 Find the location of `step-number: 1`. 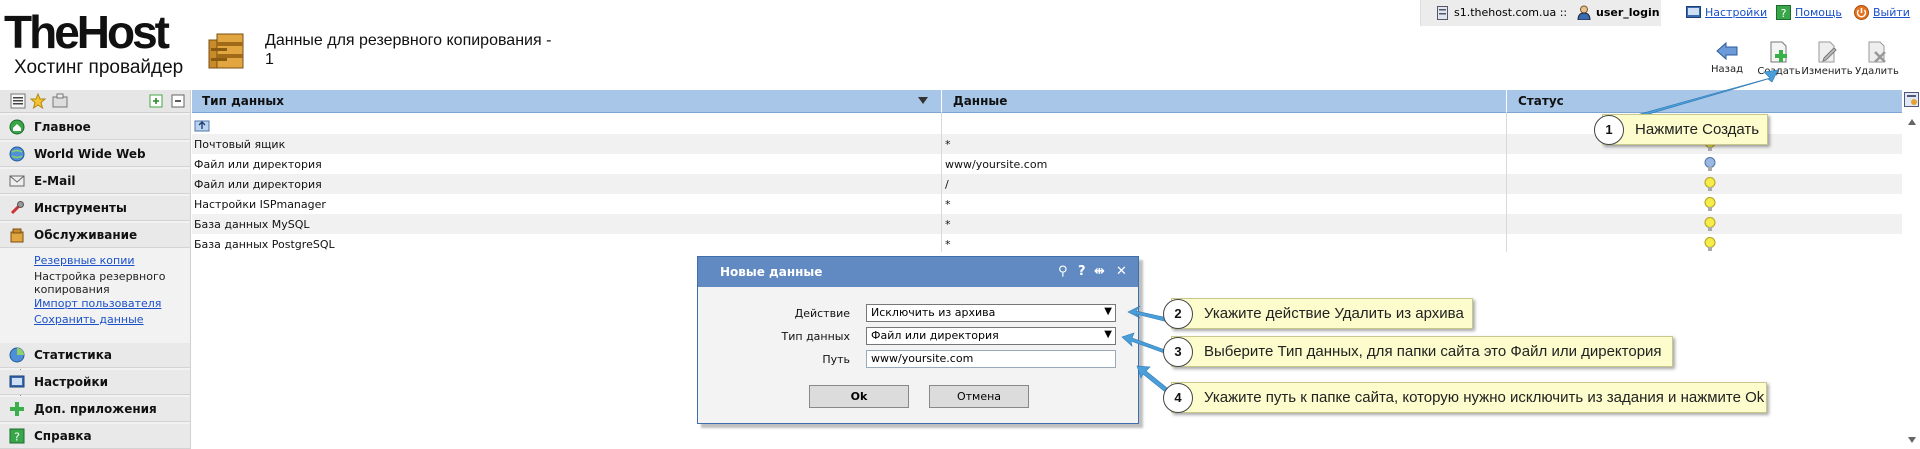

step-number: 1 is located at coordinates (1609, 130).